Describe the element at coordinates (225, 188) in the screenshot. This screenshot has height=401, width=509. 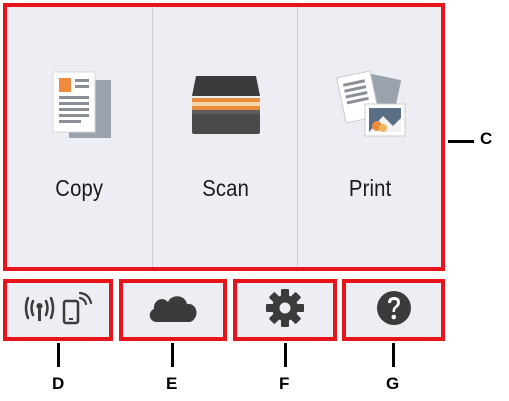
I see `scan-label: Scan` at that location.